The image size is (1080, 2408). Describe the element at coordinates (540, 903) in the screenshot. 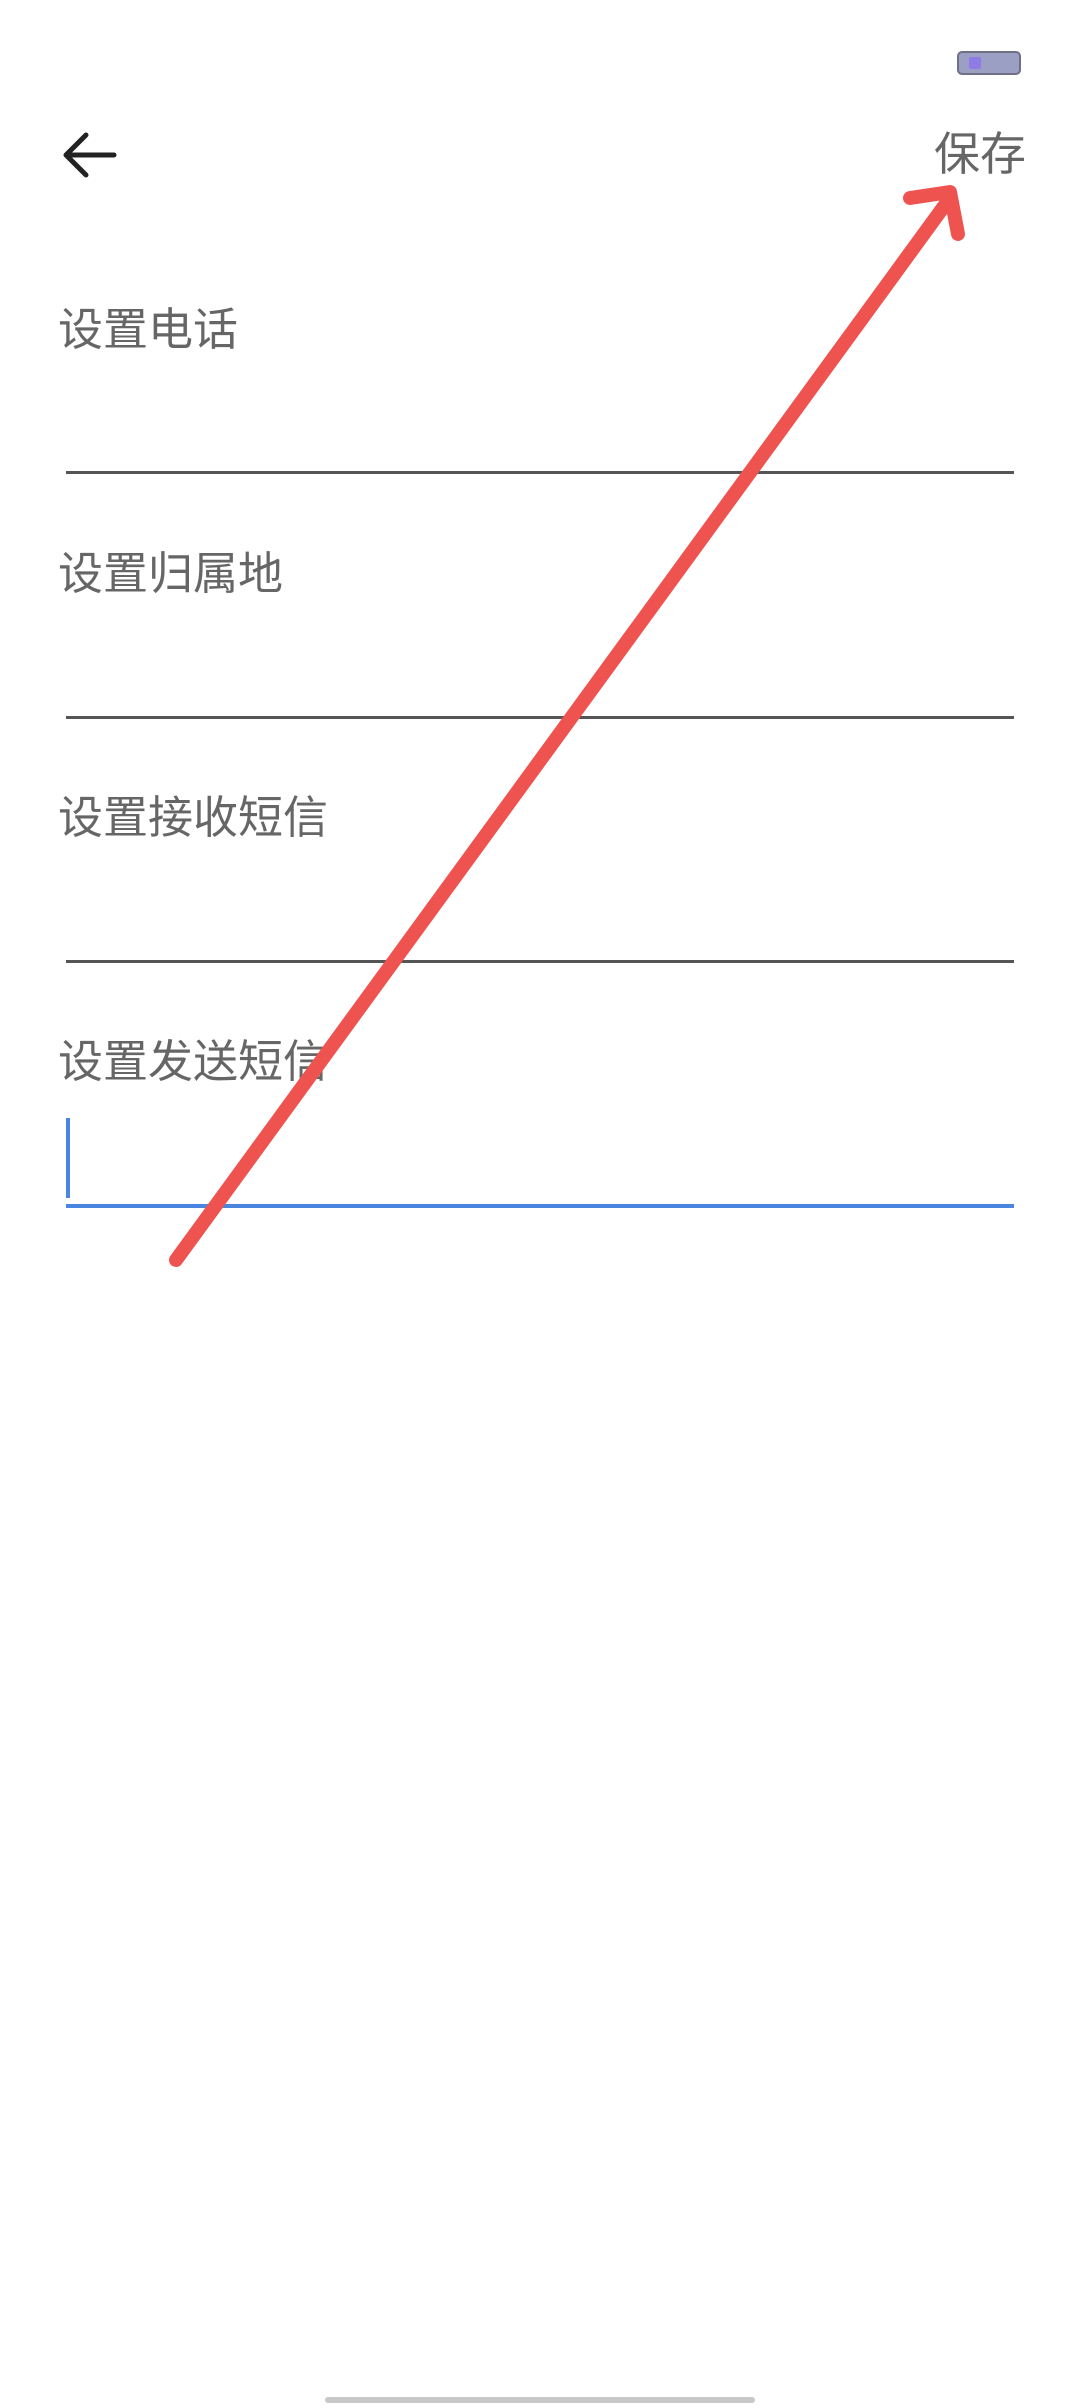

I see `receive-sms-input` at that location.